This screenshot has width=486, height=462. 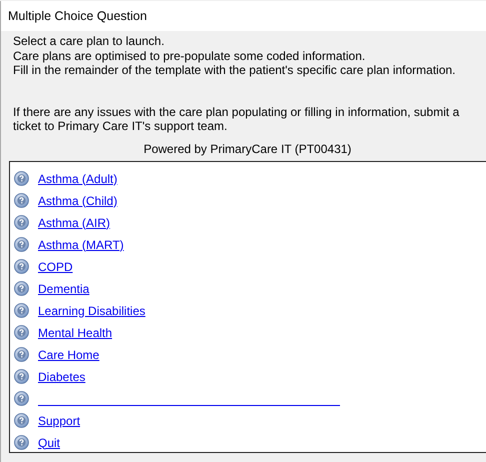 I want to click on care-plan-link: Care Home, so click(x=69, y=355).